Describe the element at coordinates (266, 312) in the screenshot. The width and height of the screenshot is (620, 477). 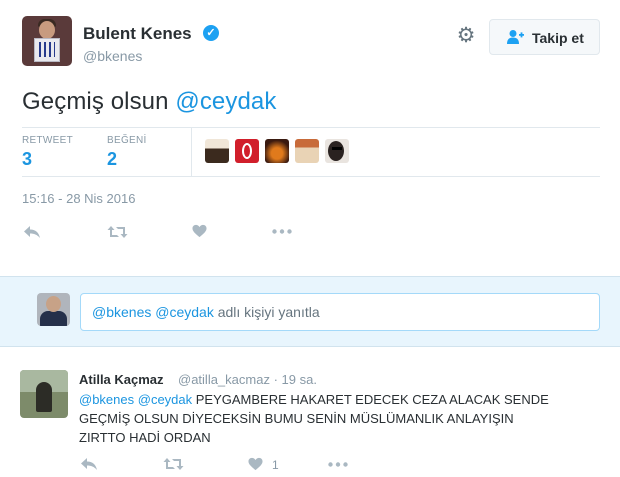
I see `reply-placeholder: adlı kişiyi yanıtla` at that location.